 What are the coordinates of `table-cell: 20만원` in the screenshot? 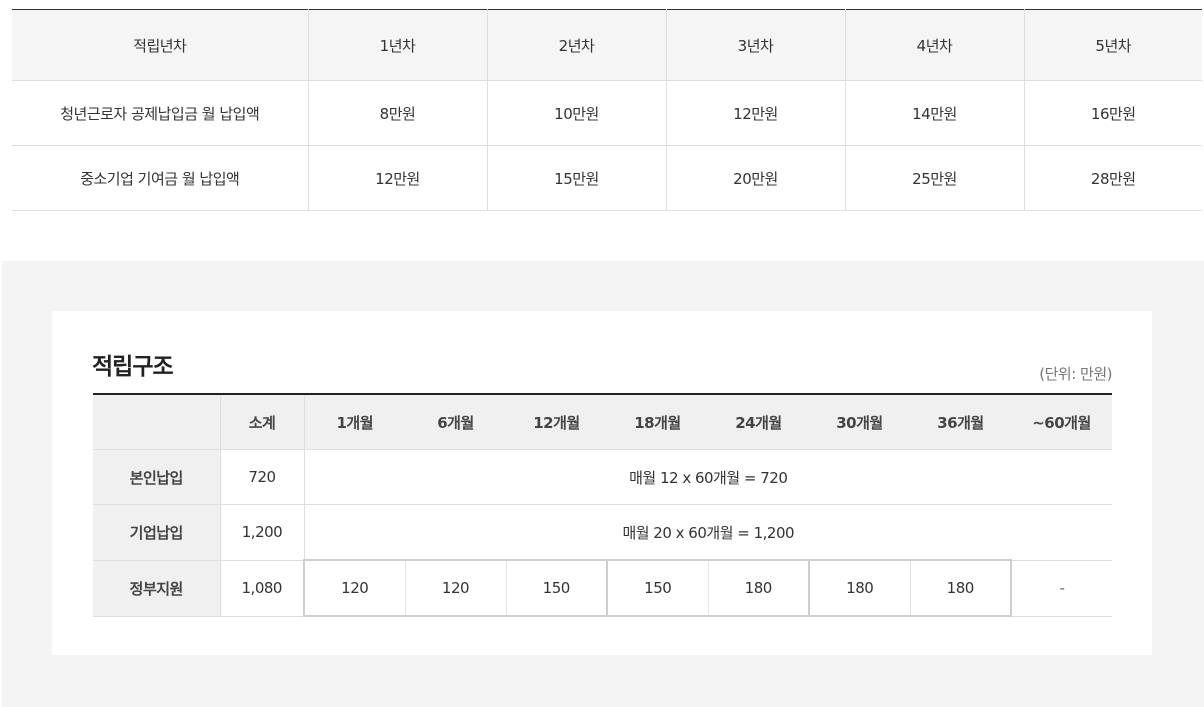 It's located at (755, 178).